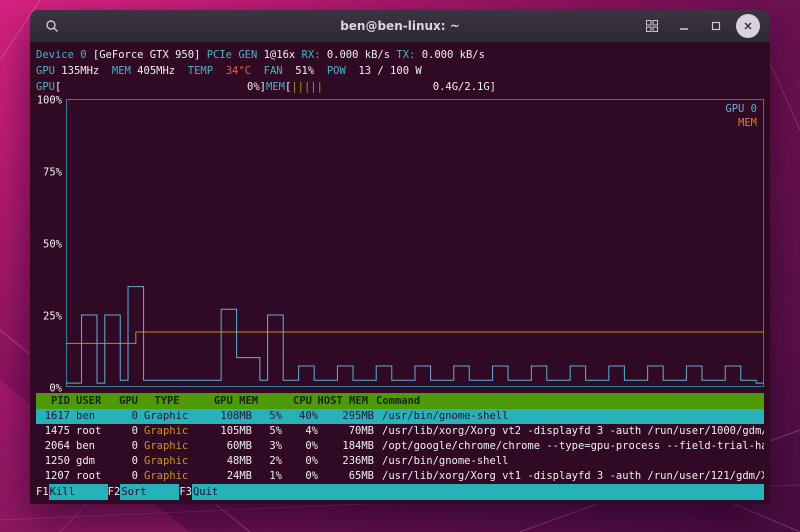  I want to click on text-token: PCIe, so click(222, 55).